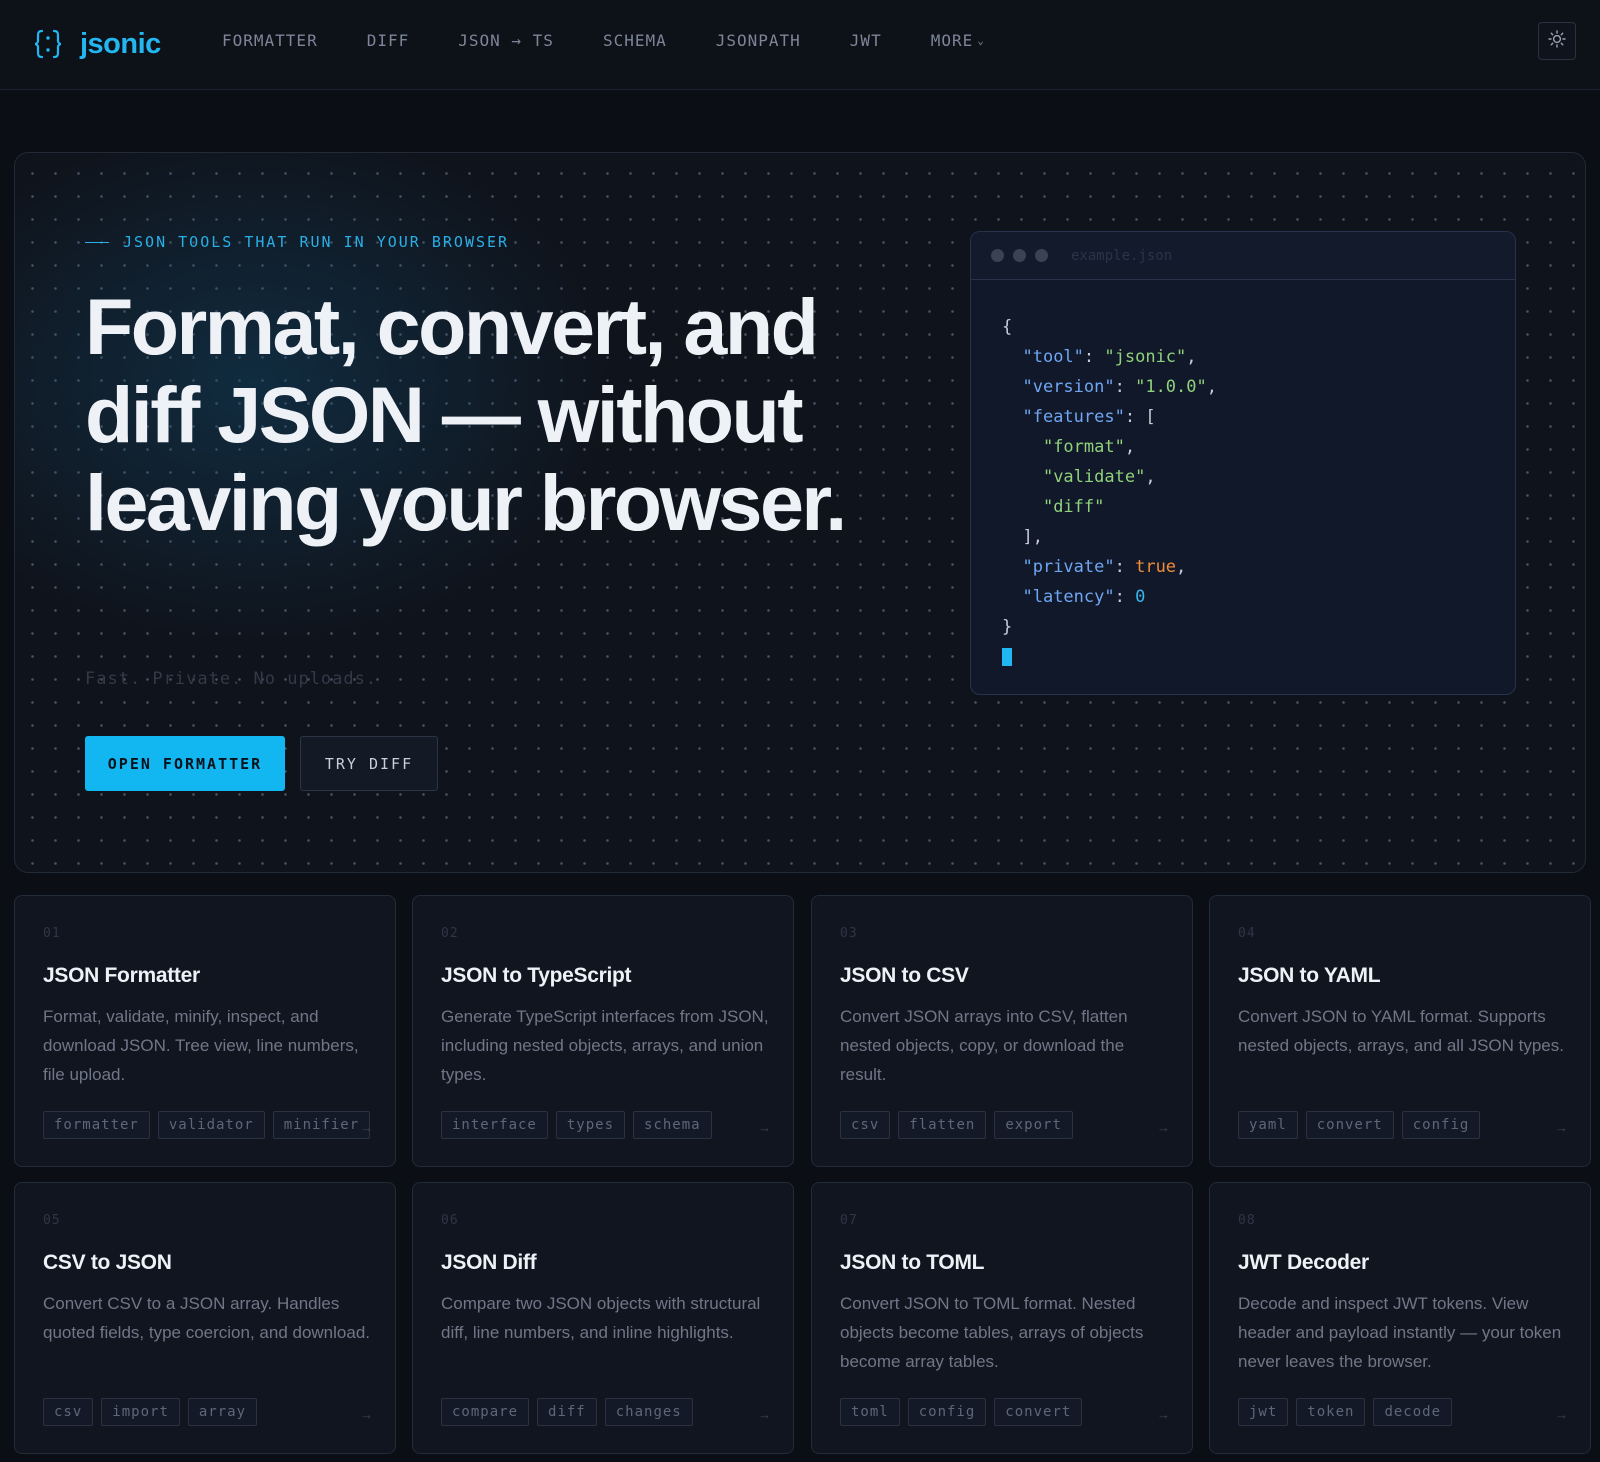  I want to click on nav-more-label: MORE, so click(952, 40).